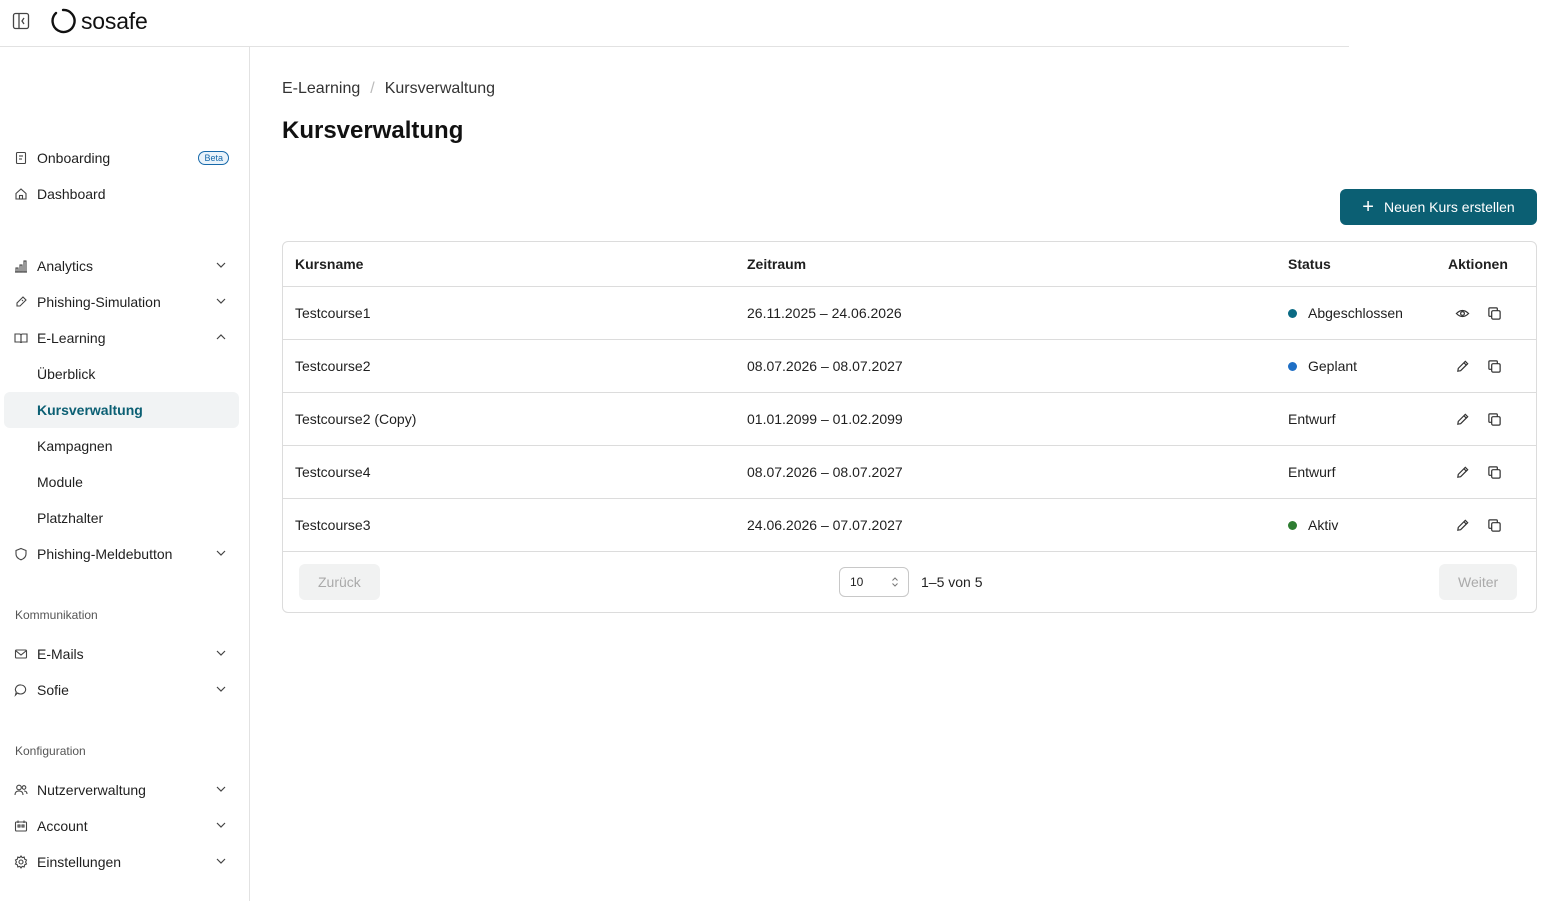  I want to click on status-badge: Aktiv, so click(1313, 525).